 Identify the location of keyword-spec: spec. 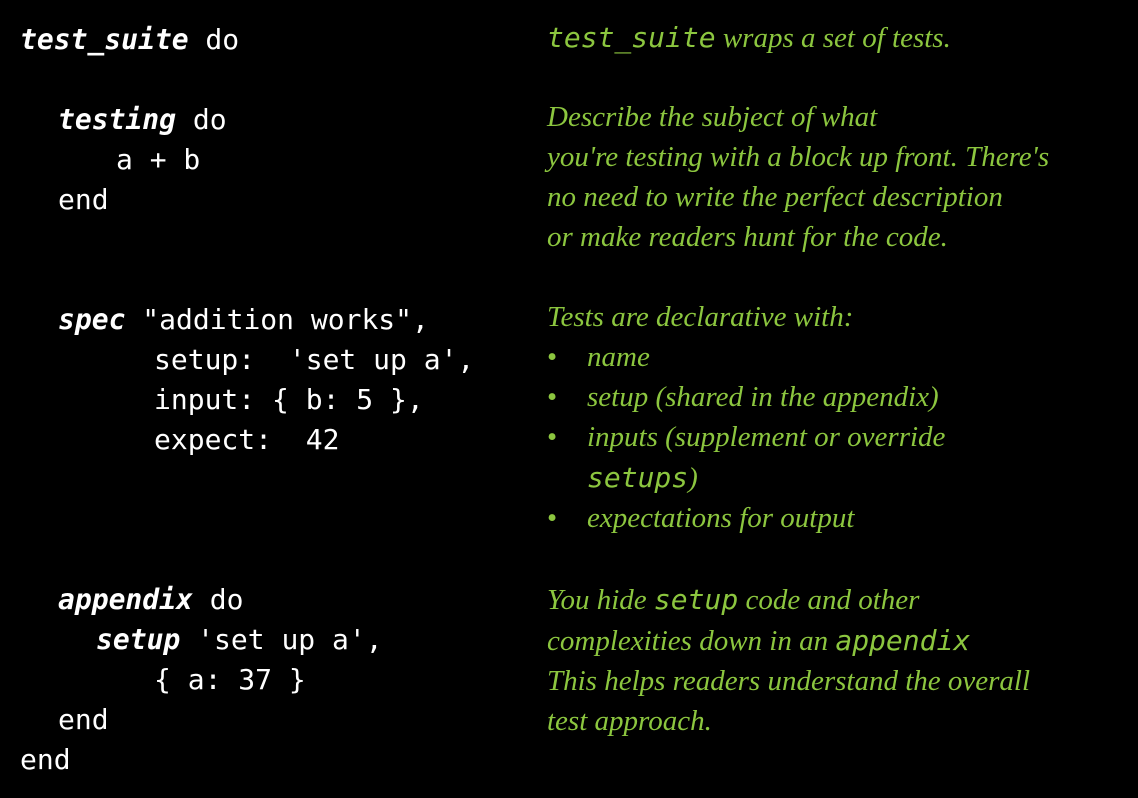
(92, 319).